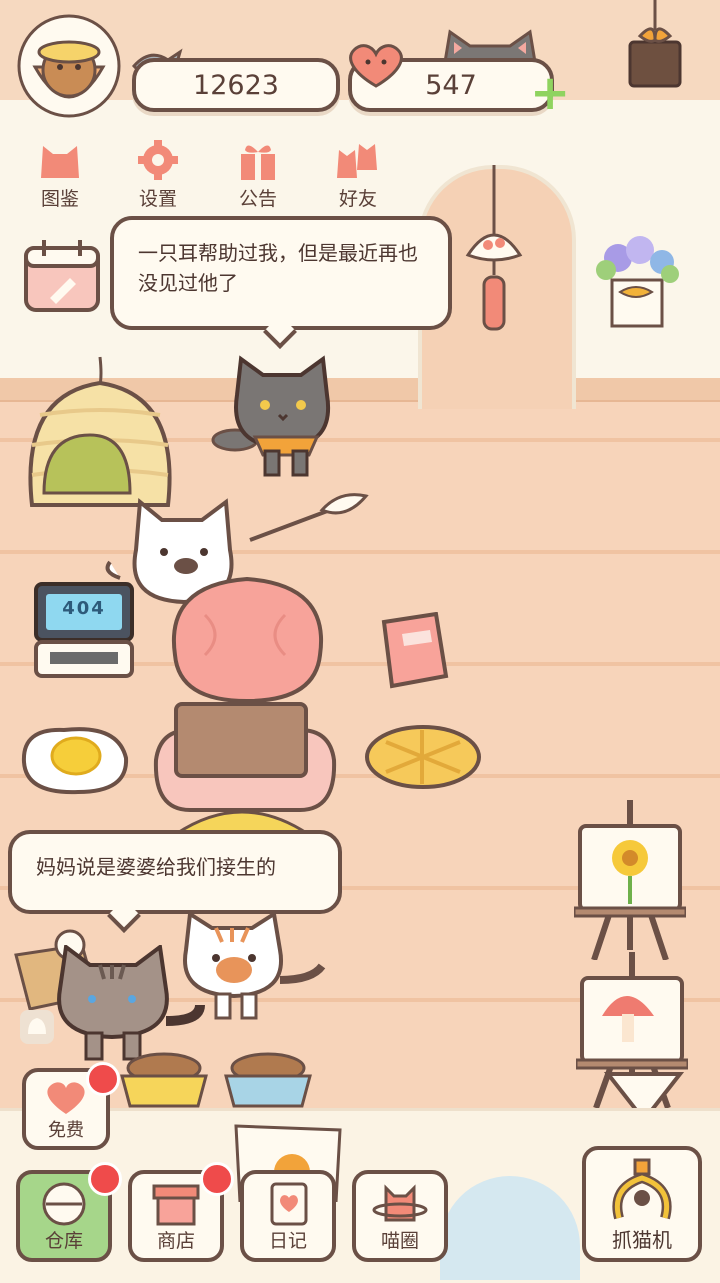 This screenshot has height=1283, width=720. Describe the element at coordinates (105, 1179) in the screenshot. I see `nav-warehouse-badge` at that location.